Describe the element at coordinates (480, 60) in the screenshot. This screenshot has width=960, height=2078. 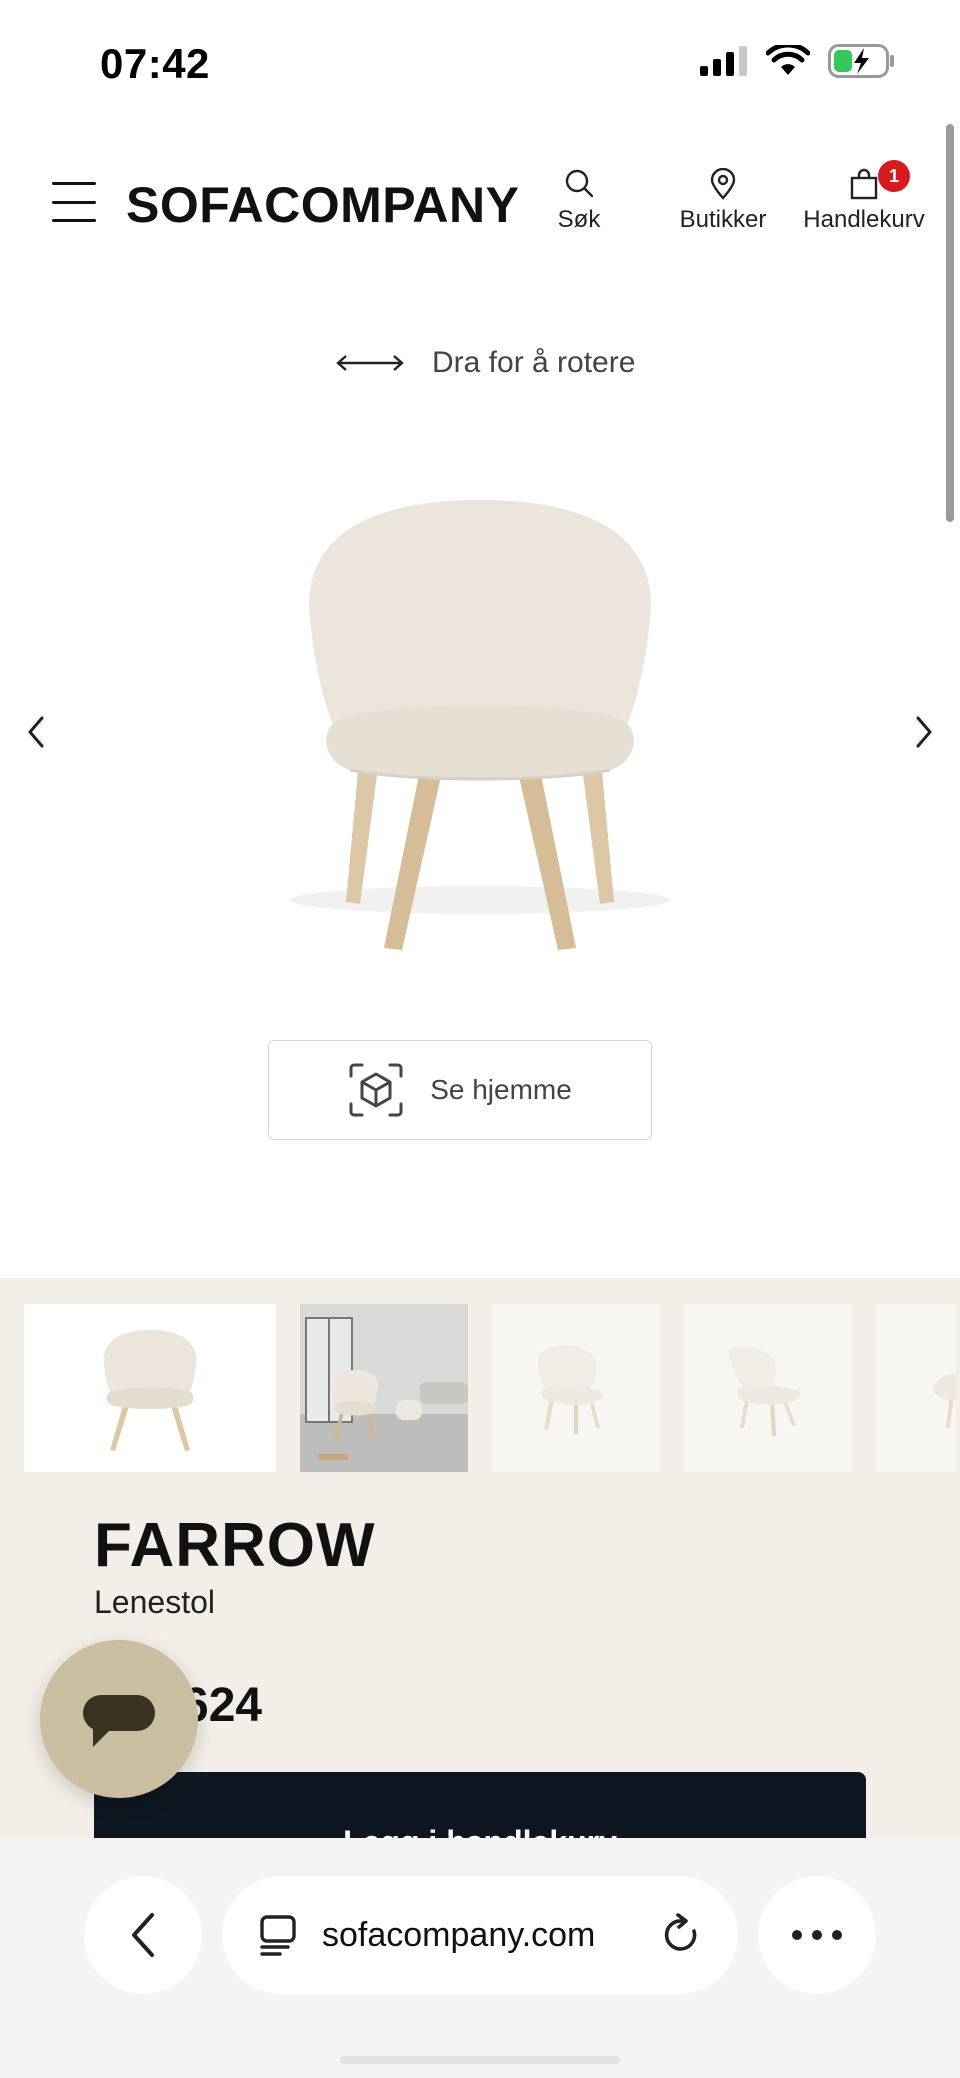
I see `status-bar: 07:42` at that location.